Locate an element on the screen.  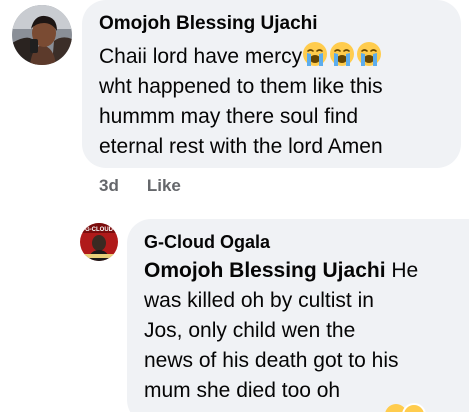
comment-timestamp: 3d is located at coordinates (109, 185).